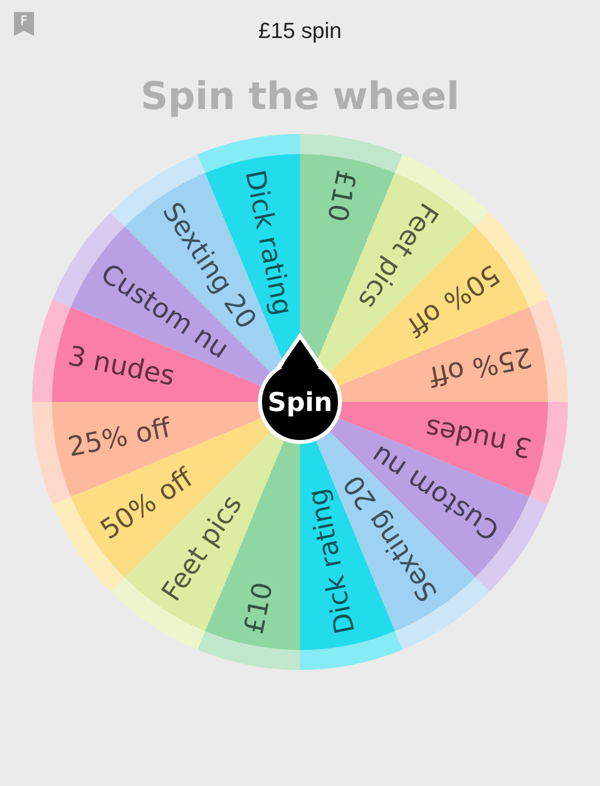 This screenshot has height=786, width=600. What do you see at coordinates (300, 31) in the screenshot?
I see `page-title: £15 spin` at bounding box center [300, 31].